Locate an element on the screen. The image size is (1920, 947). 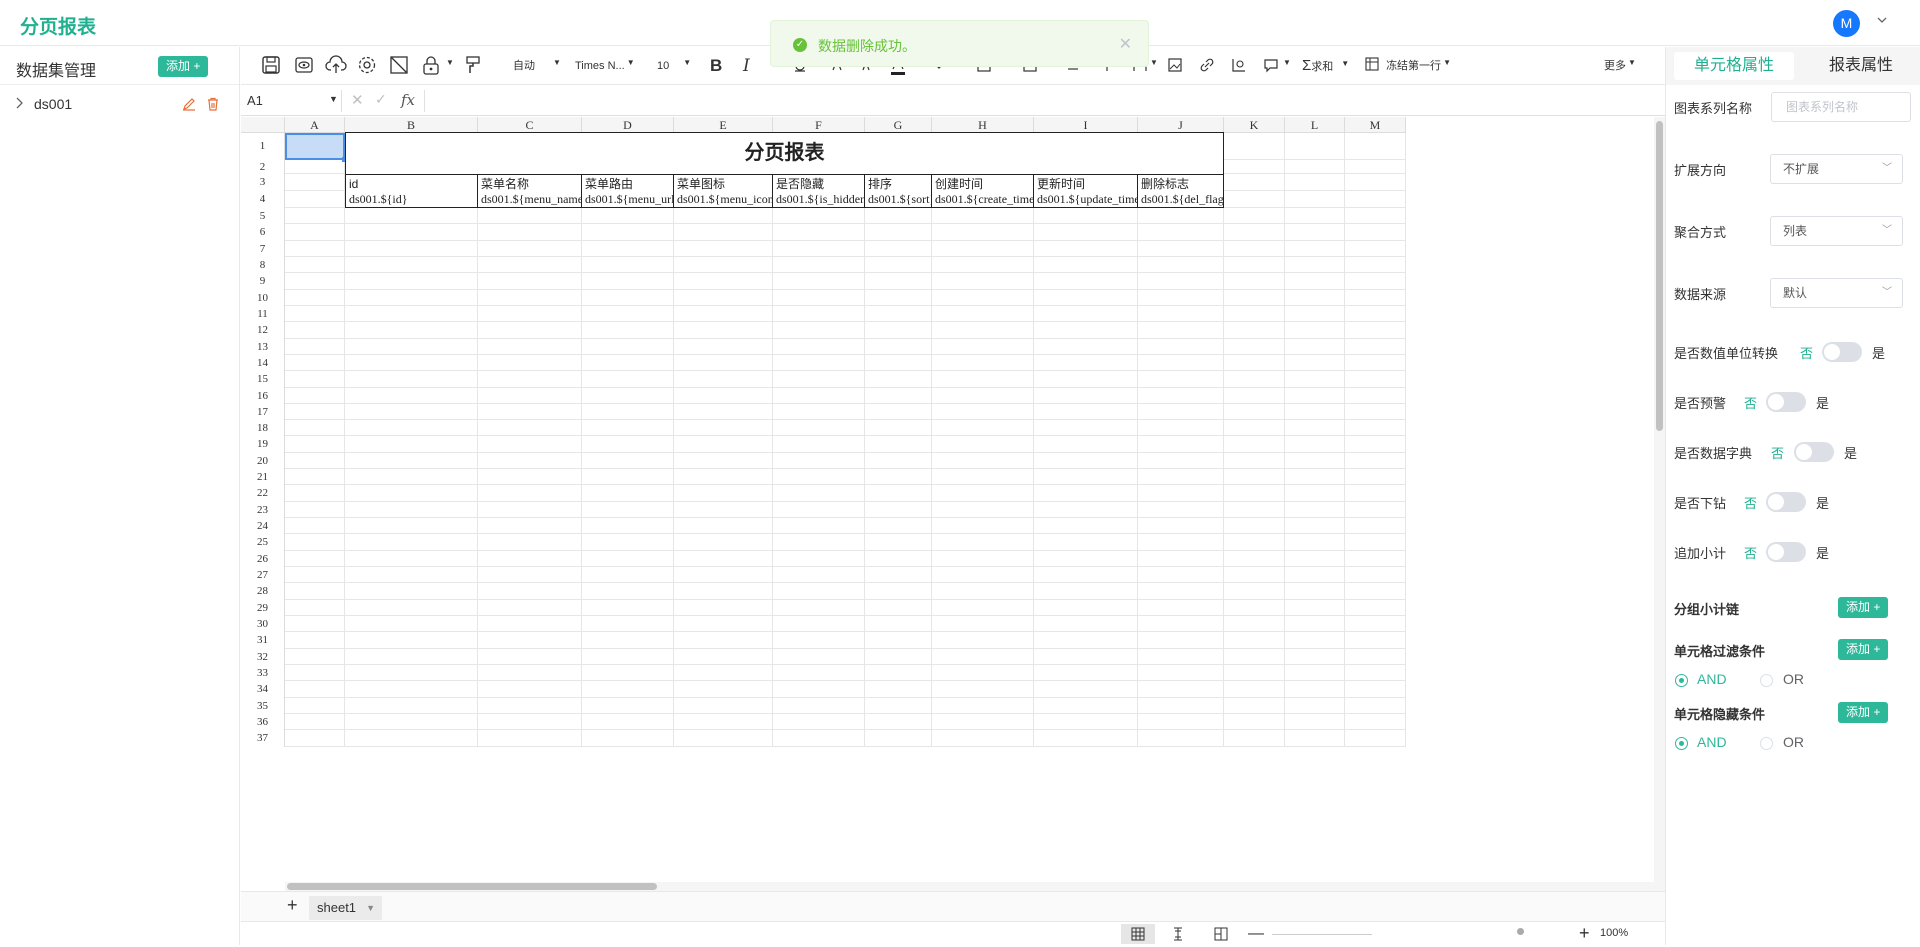
zoom-out-icon: — is located at coordinates (1256, 934).